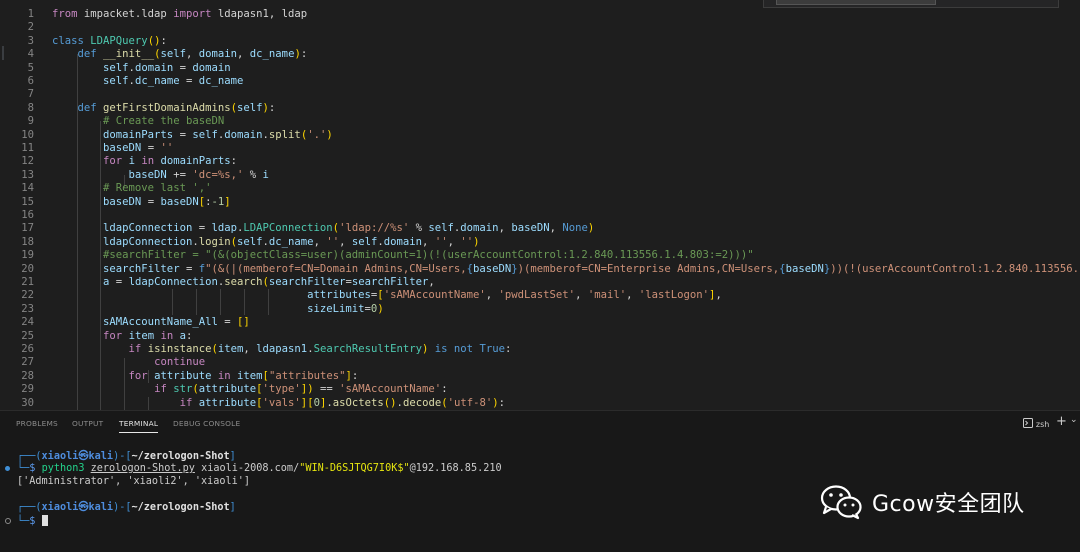 This screenshot has width=1080, height=552. What do you see at coordinates (176, 107) in the screenshot?
I see `code-text: def getFirstDomainAdmins(self):` at bounding box center [176, 107].